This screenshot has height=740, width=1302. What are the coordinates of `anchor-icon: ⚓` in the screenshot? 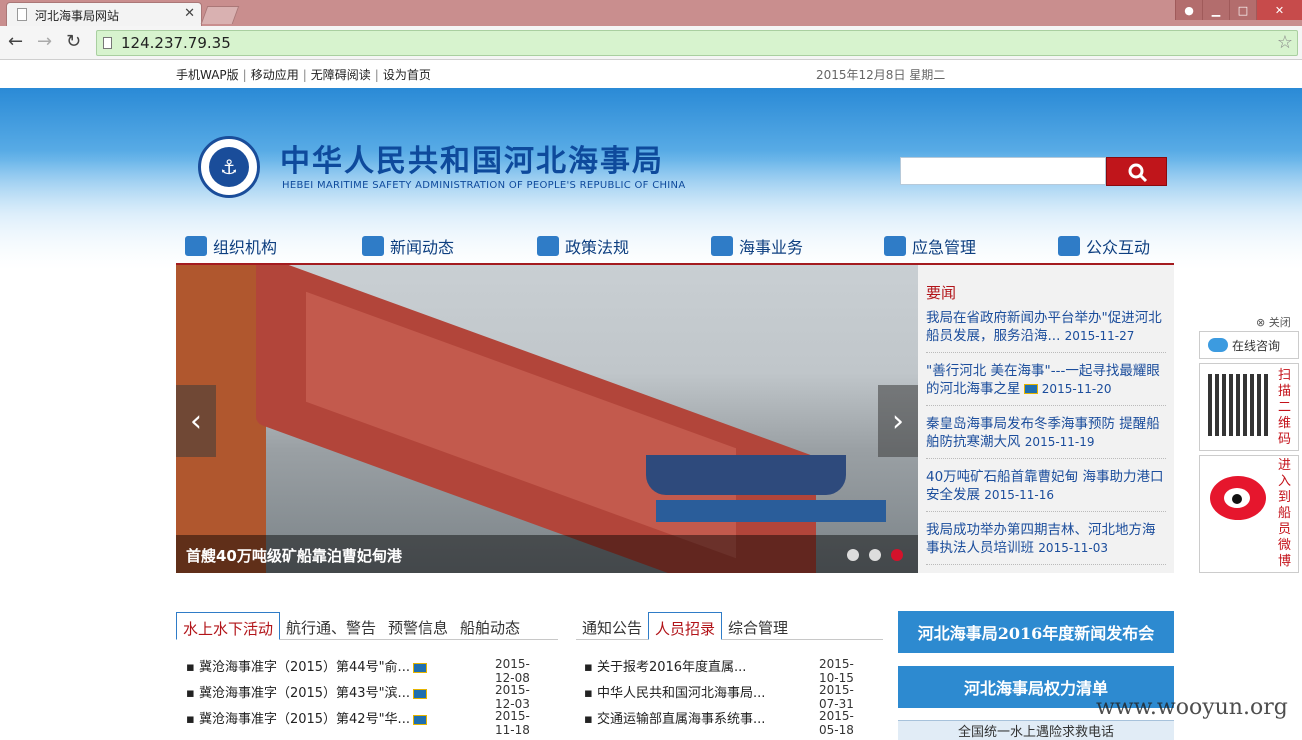 It's located at (229, 167).